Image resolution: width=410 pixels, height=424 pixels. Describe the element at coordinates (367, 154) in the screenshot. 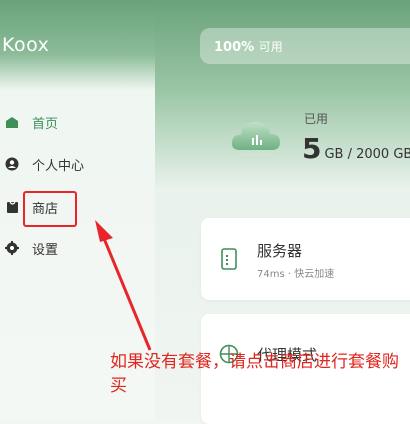

I see `traffic-total: GB / 2000 GB` at that location.